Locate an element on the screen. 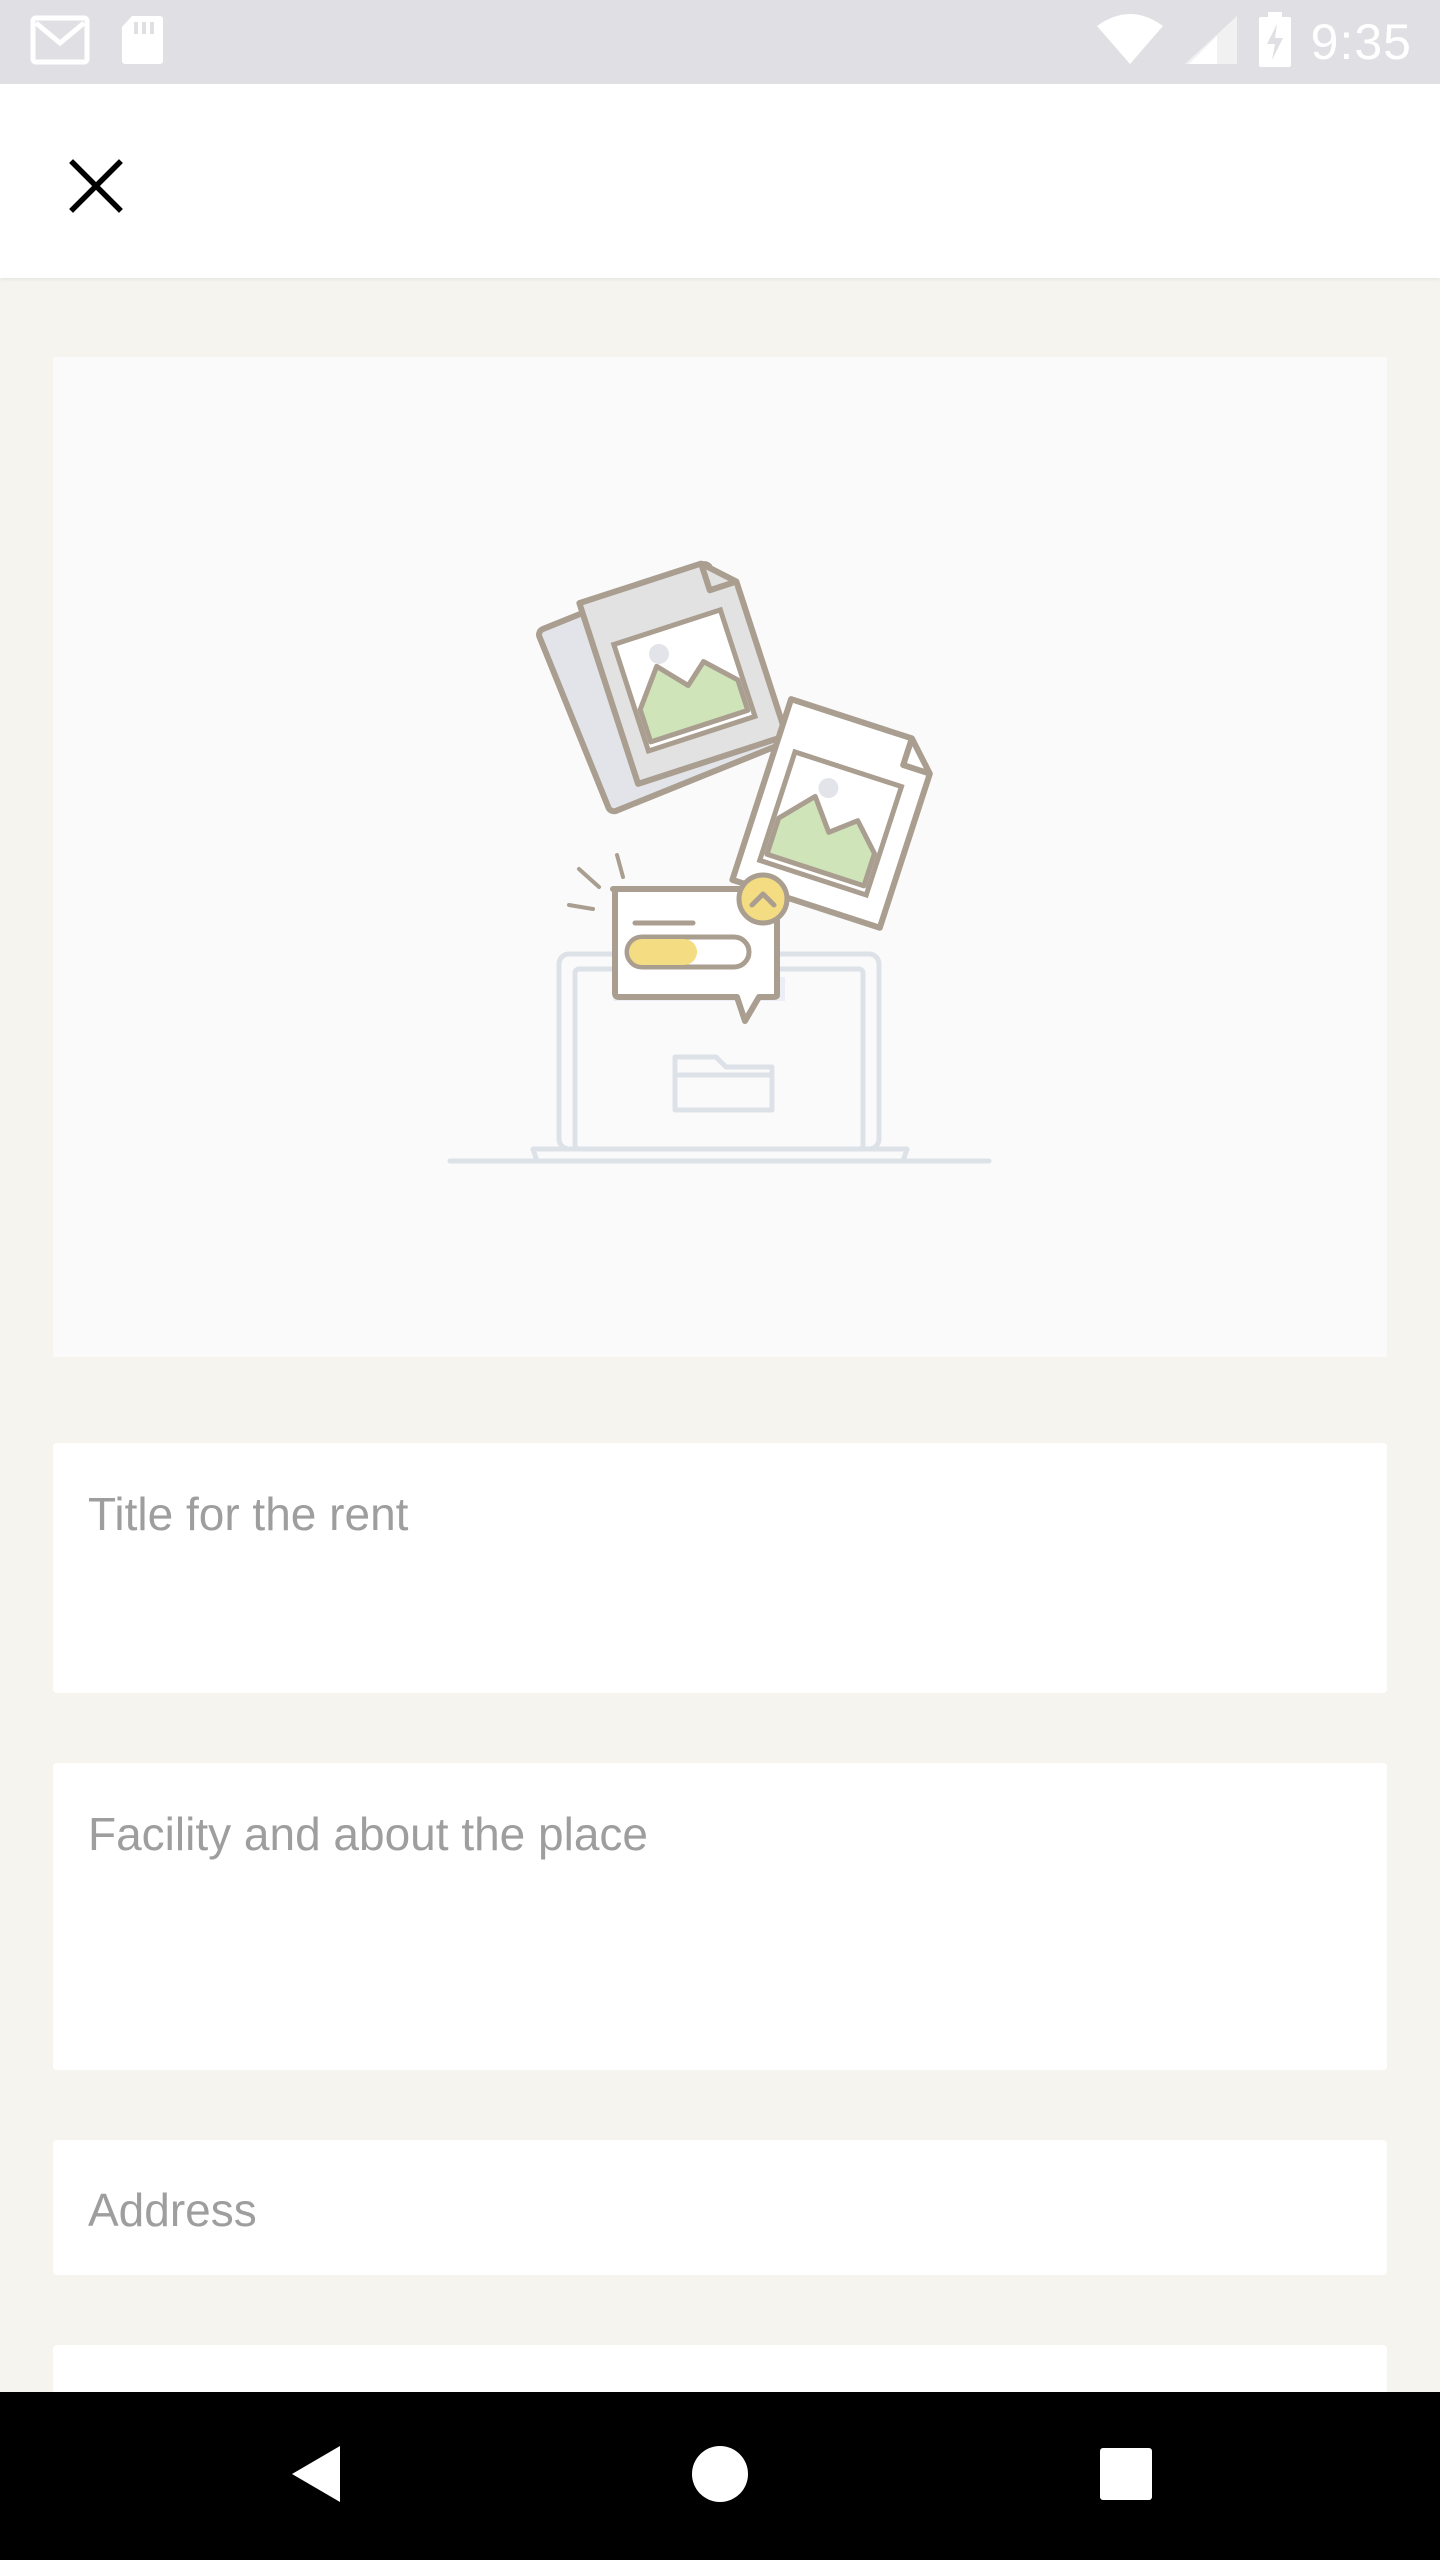 The width and height of the screenshot is (1440, 2560). recents-icon is located at coordinates (1126, 2476).